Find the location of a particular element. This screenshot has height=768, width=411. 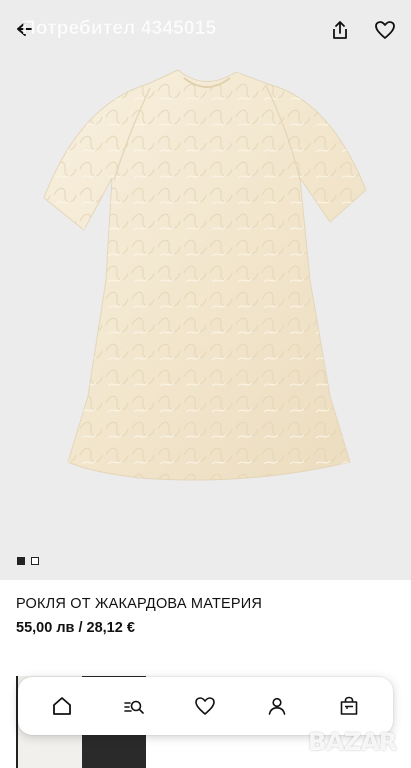

seller-name: Потребител 4345015 is located at coordinates (119, 28).